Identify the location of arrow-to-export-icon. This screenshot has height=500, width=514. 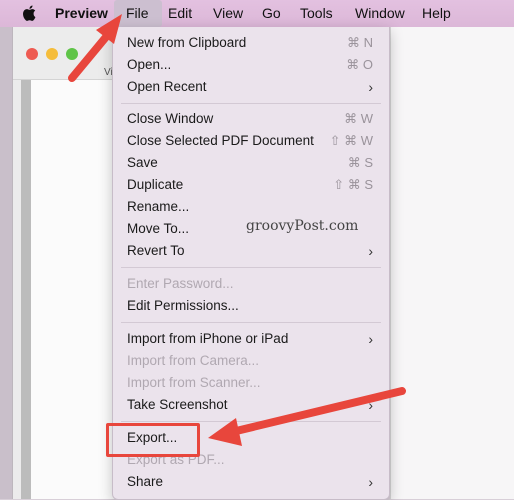
(307, 416).